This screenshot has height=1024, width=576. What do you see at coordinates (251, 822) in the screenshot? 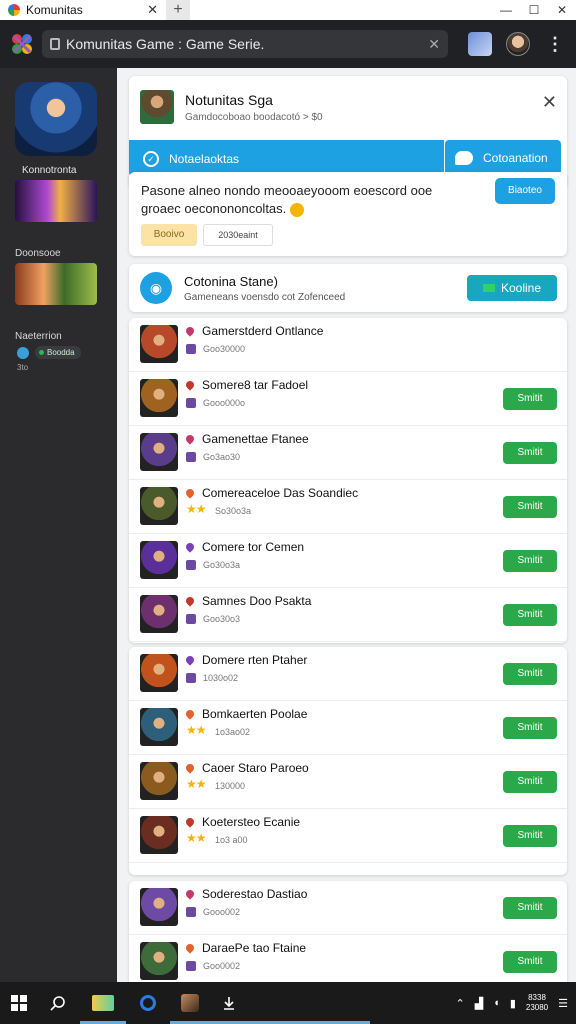
I see `game-name: Koetersteo Ecanie` at bounding box center [251, 822].